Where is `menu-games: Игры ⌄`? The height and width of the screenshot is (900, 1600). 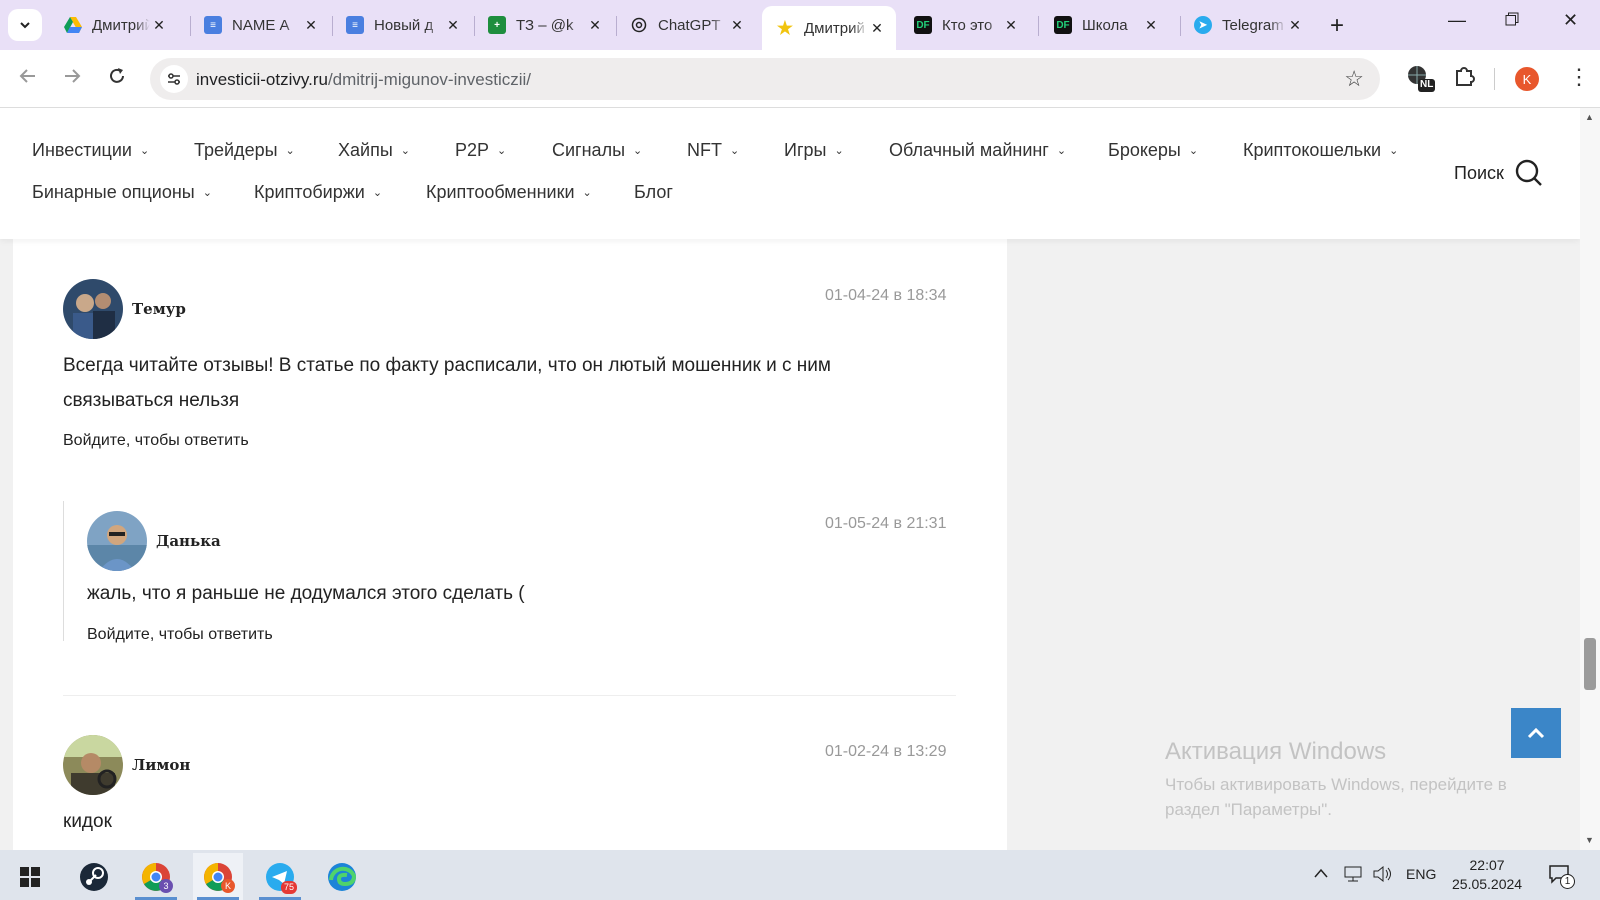 menu-games: Игры ⌄ is located at coordinates (814, 150).